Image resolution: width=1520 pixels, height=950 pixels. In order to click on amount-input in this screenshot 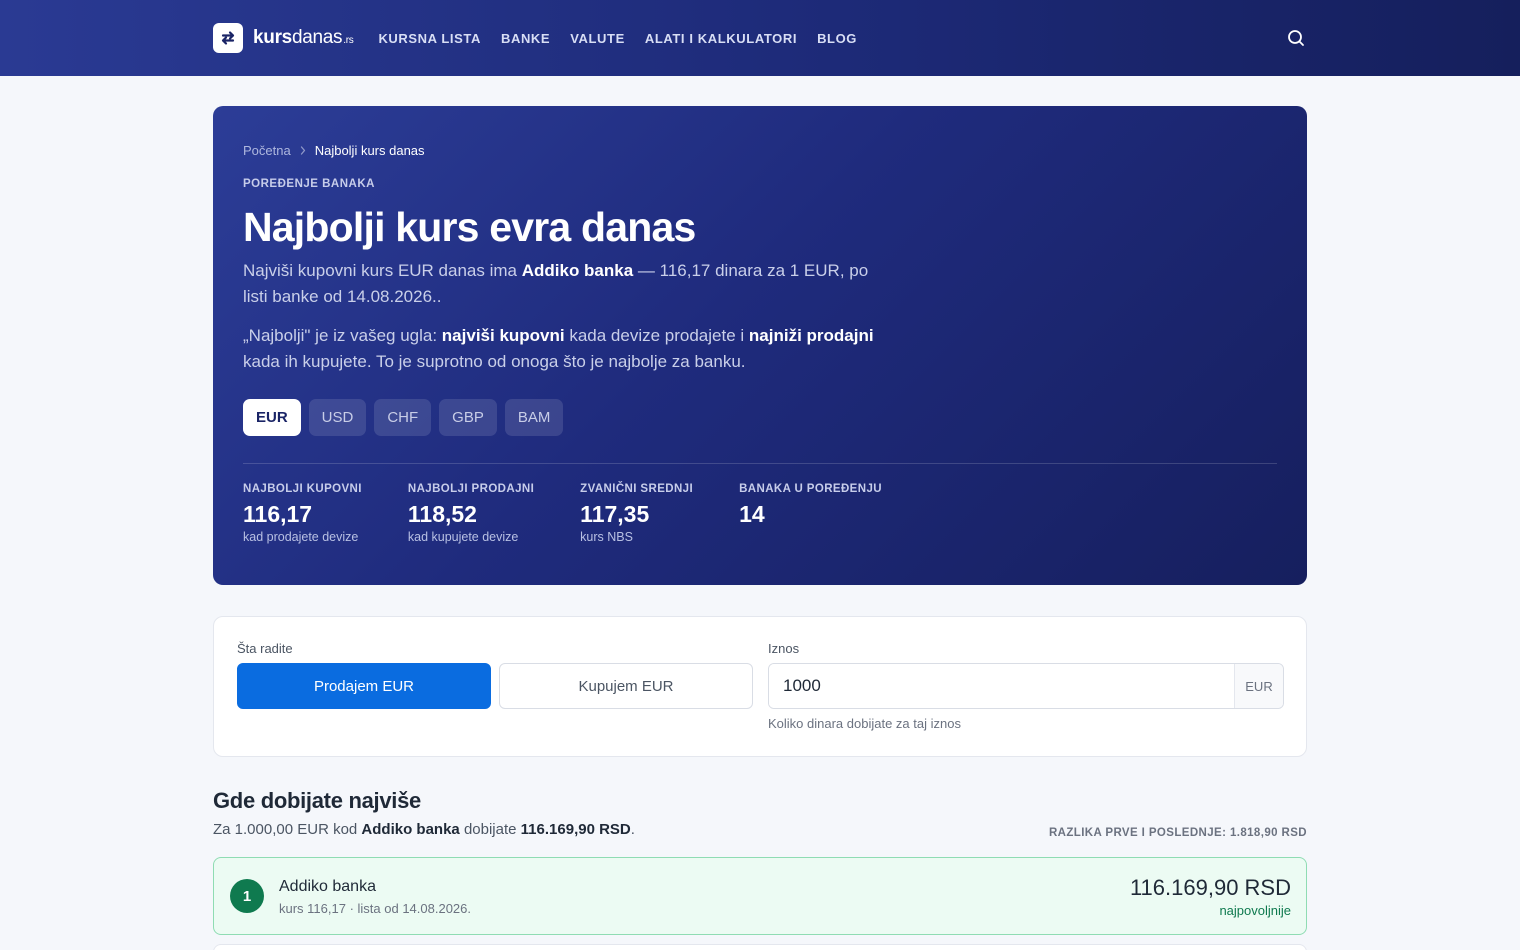, I will do `click(1001, 686)`.